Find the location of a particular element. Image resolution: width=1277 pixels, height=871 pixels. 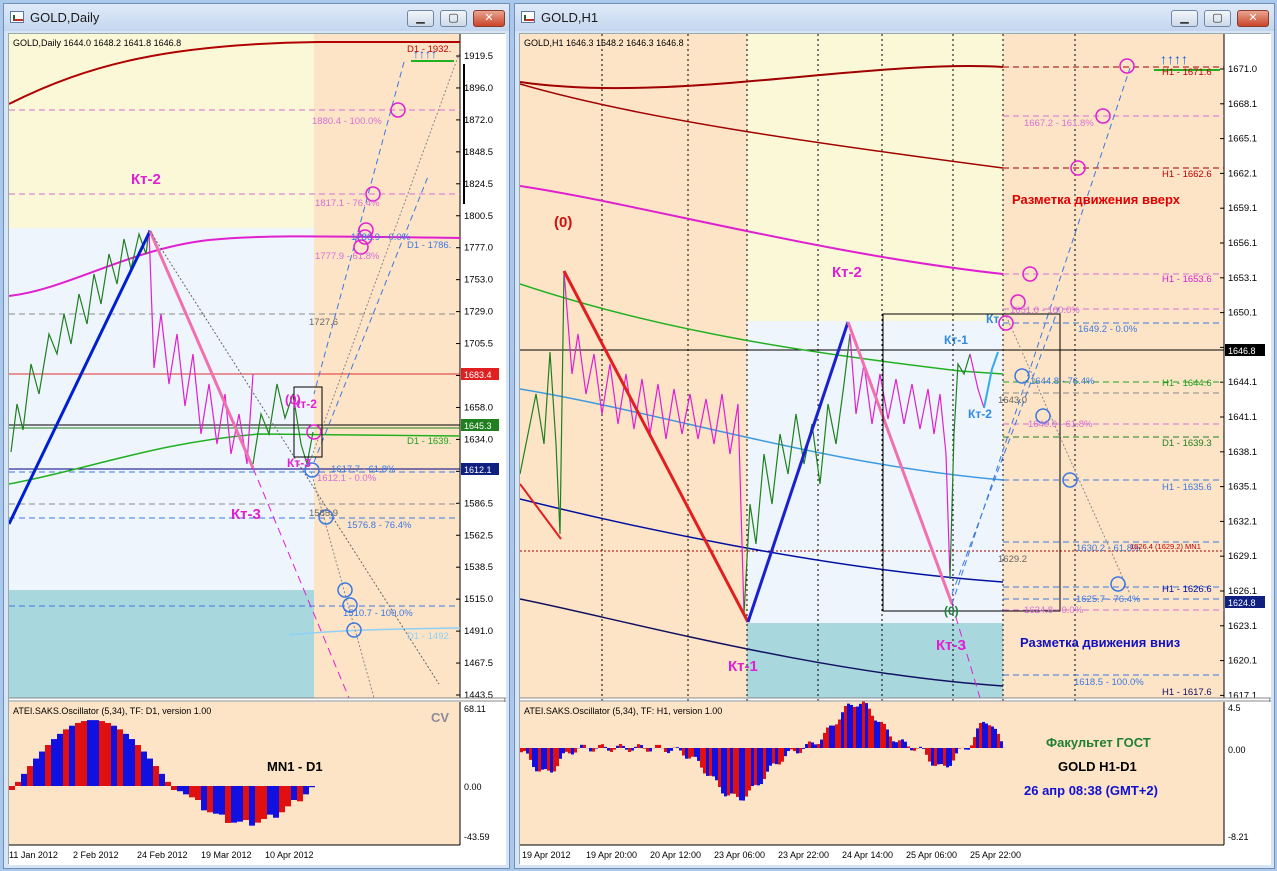

osc-tick-bottom: -8.21 is located at coordinates (1238, 837).